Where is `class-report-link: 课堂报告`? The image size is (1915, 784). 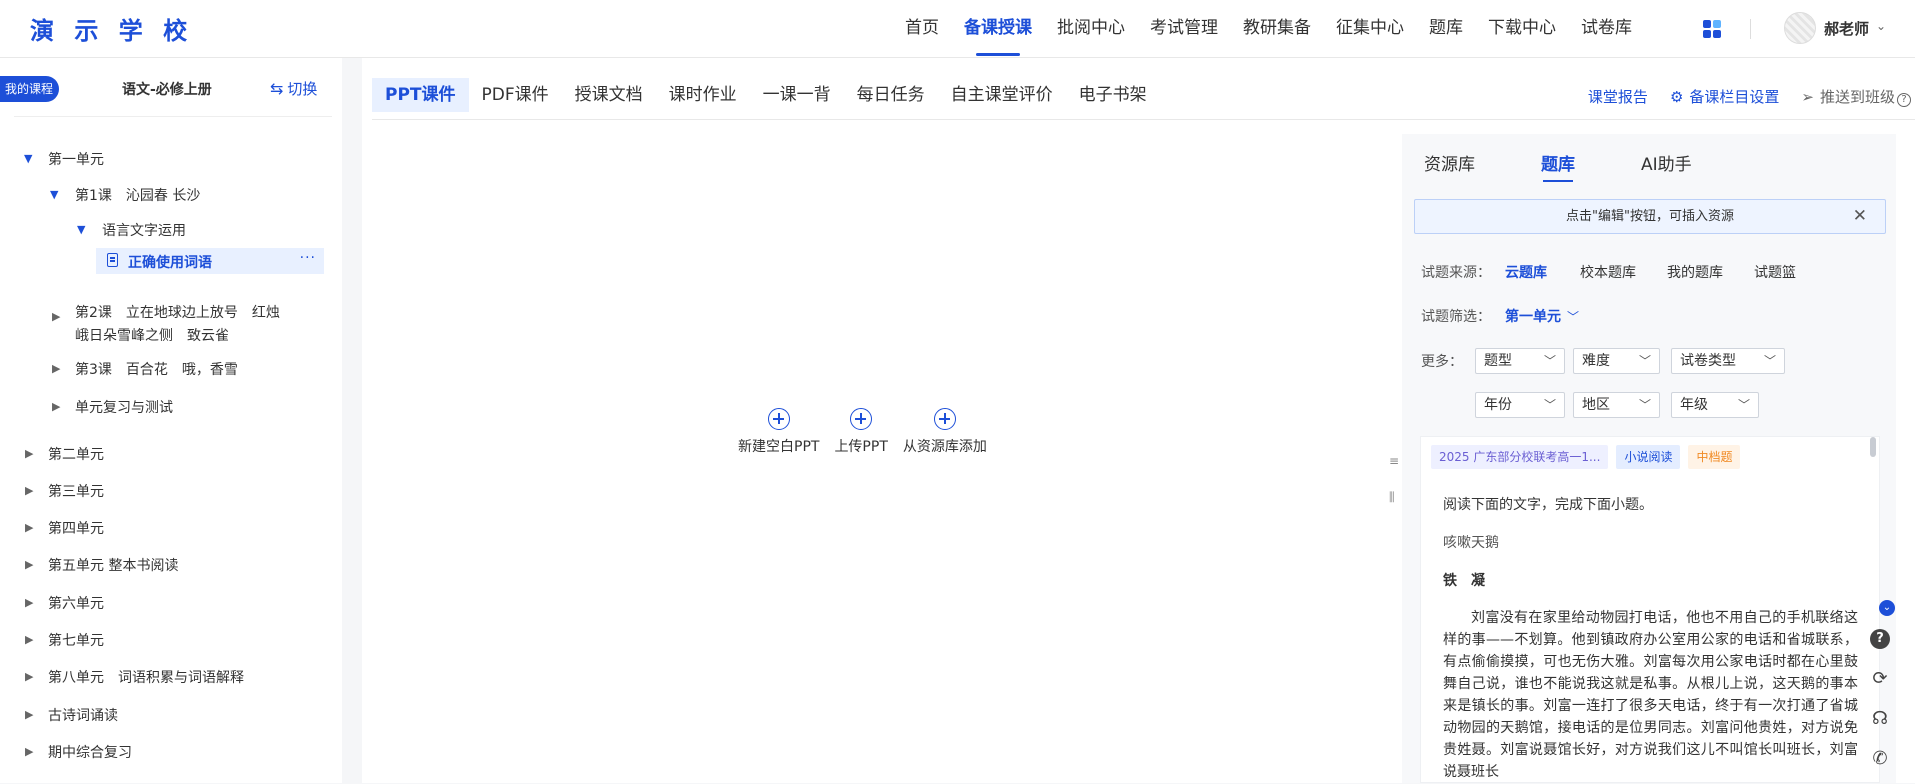
class-report-link: 课堂报告 is located at coordinates (1618, 96).